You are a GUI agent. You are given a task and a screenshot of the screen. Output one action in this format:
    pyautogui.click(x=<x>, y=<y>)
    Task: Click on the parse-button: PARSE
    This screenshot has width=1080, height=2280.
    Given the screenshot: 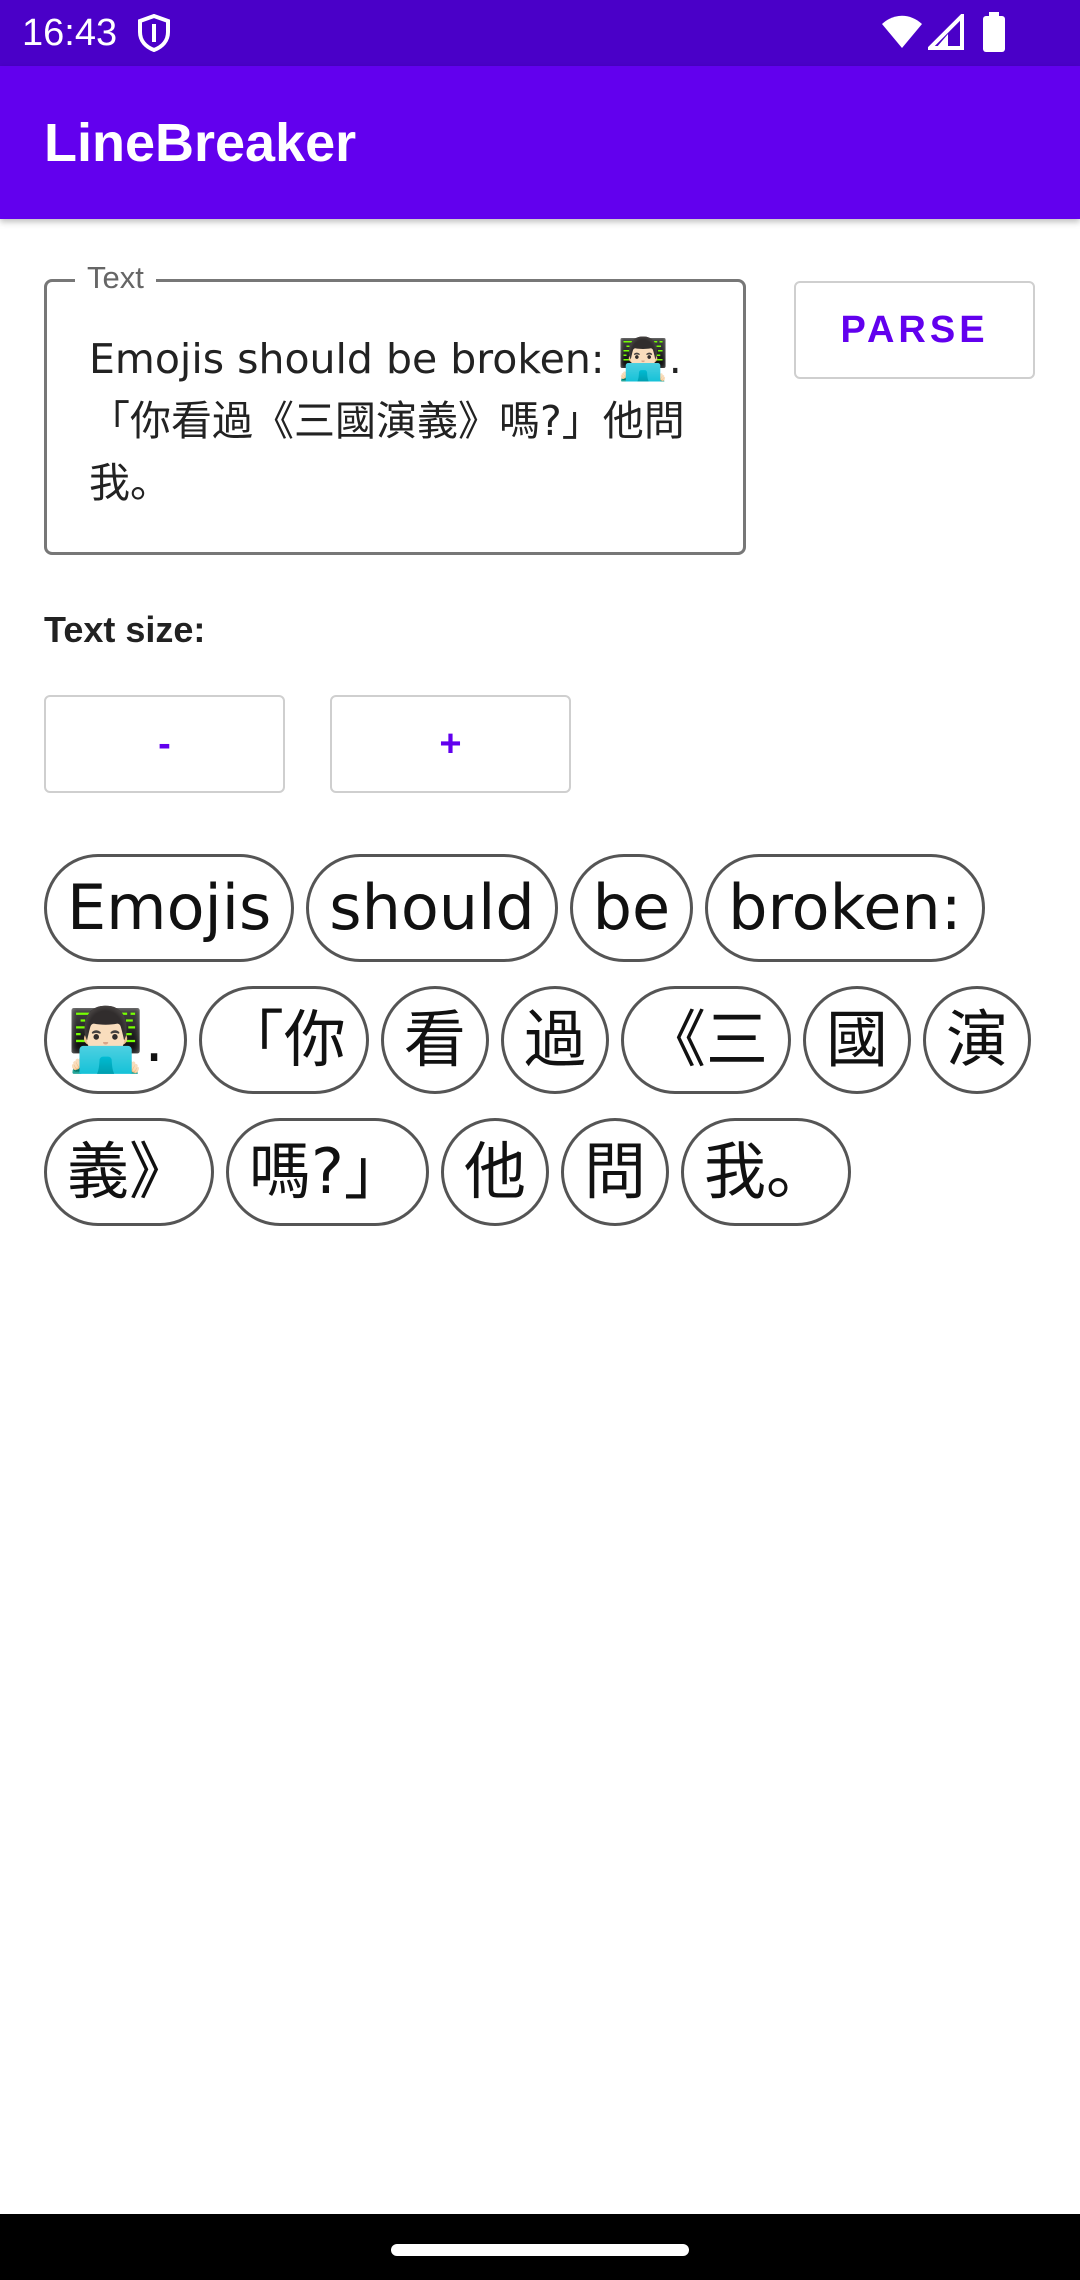 What is the action you would take?
    pyautogui.click(x=914, y=330)
    